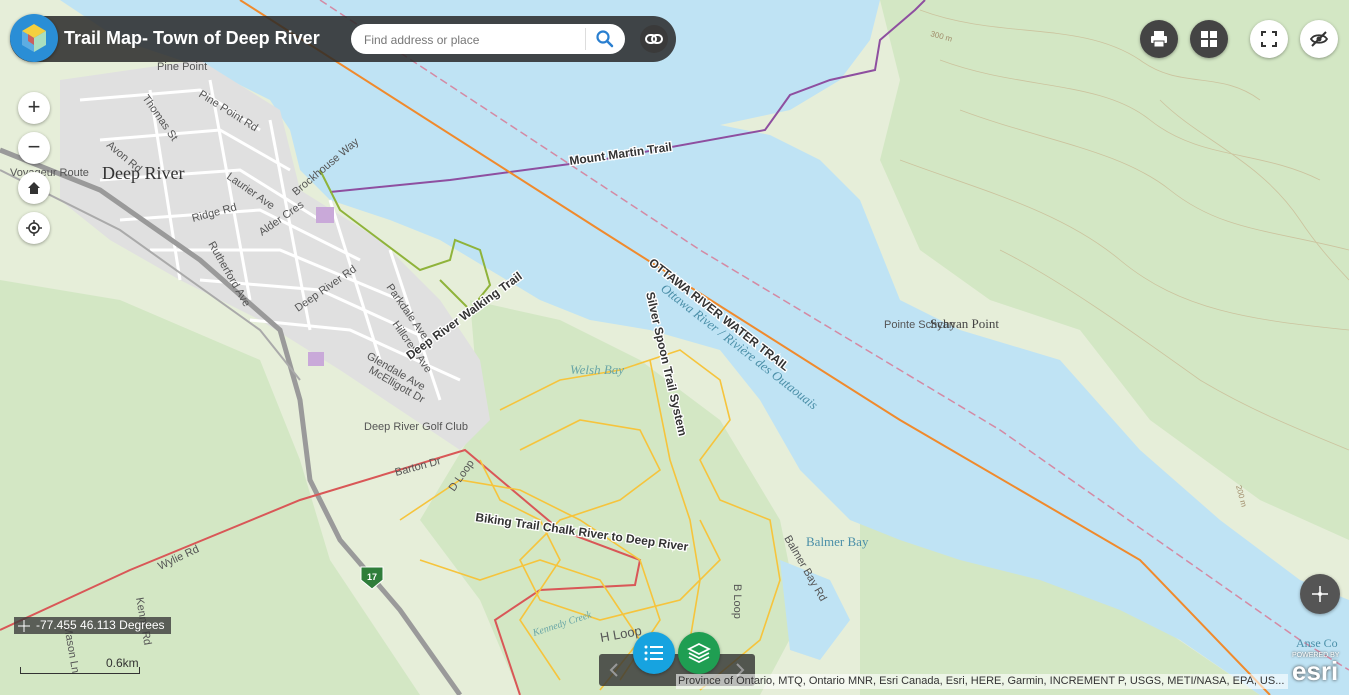 This screenshot has width=1349, height=695. I want to click on chevron-left-icon, so click(615, 670).